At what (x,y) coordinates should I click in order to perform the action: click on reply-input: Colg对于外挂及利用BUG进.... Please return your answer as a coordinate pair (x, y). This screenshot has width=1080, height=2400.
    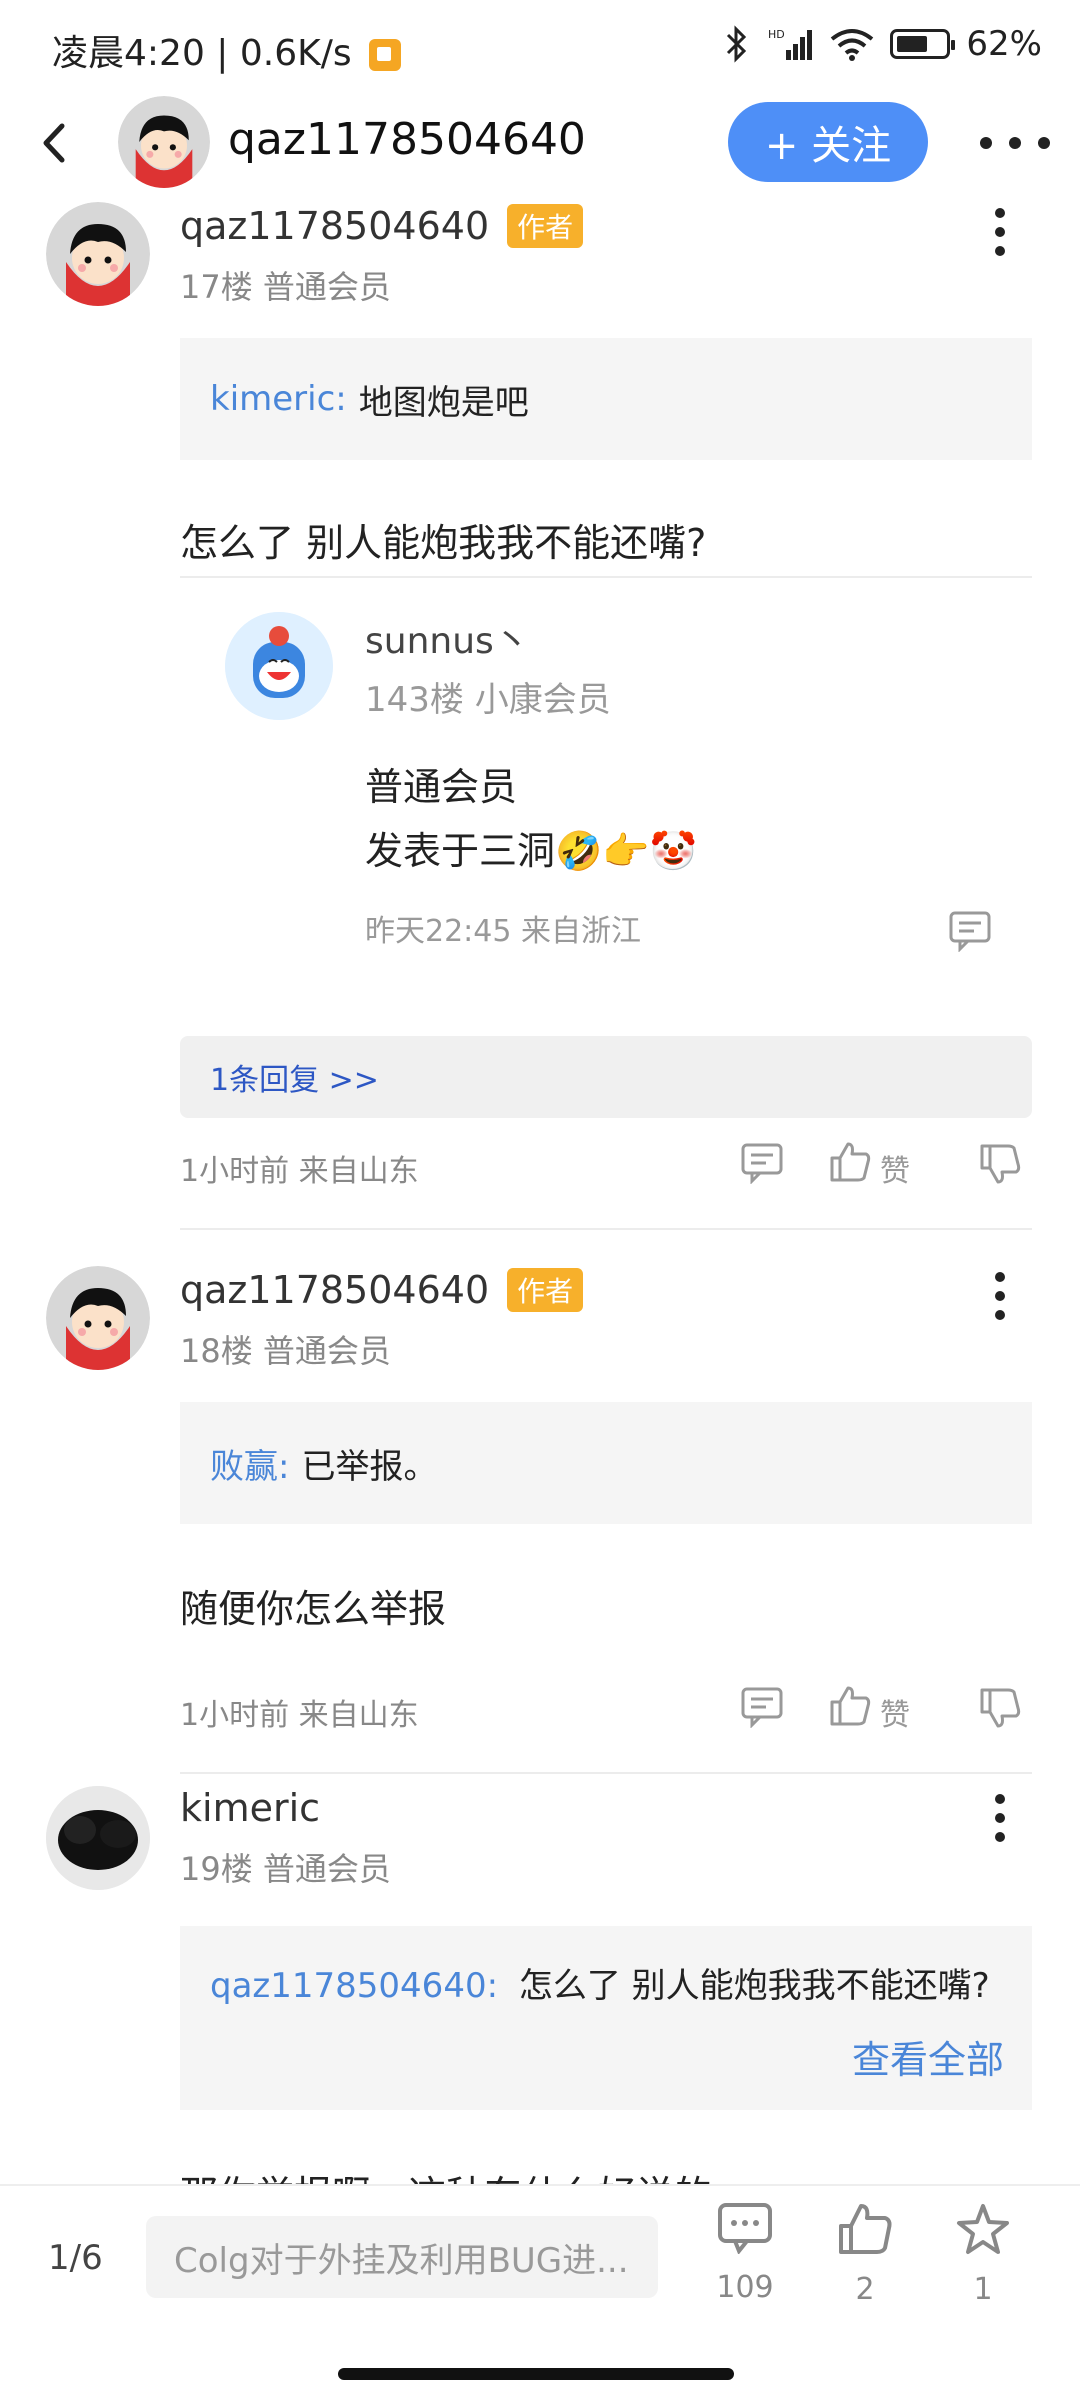
    Looking at the image, I should click on (402, 2257).